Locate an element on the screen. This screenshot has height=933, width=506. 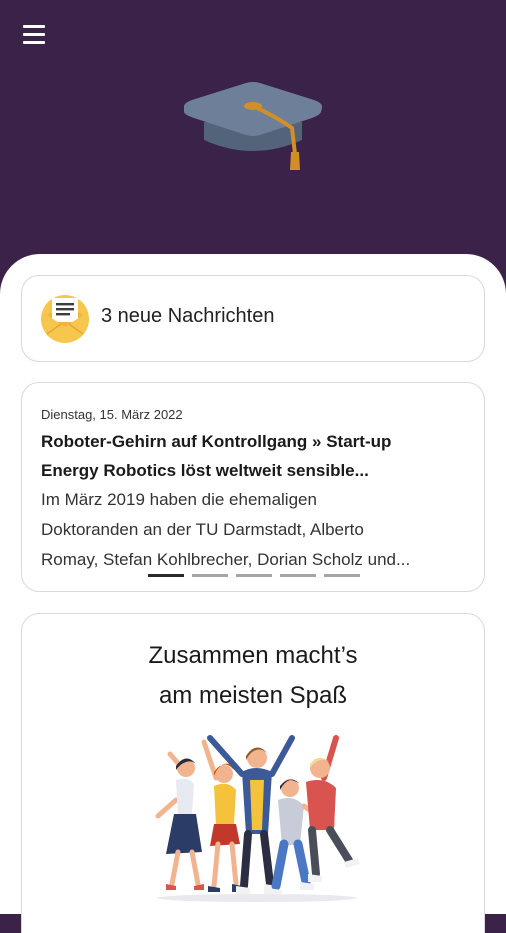
messages-label: 3 neue Nachrichten is located at coordinates (188, 316).